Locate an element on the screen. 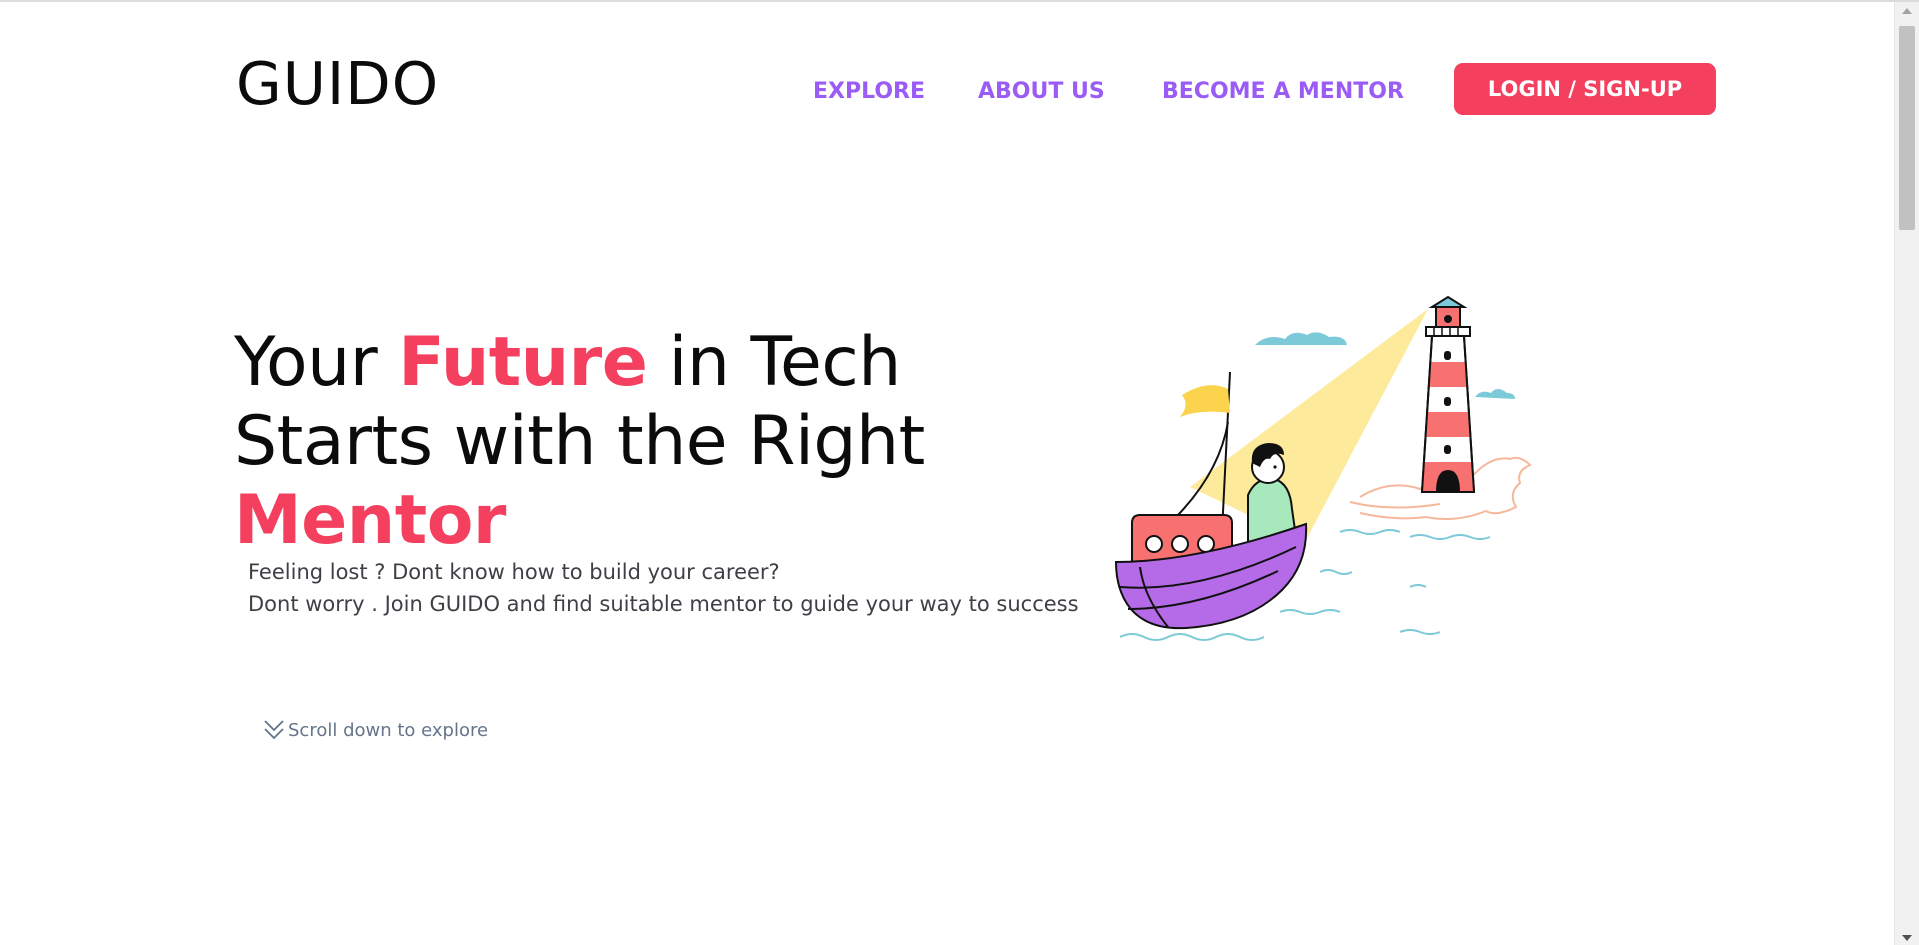 This screenshot has height=945, width=1919. nav-about-us: ABOUT US is located at coordinates (1041, 92).